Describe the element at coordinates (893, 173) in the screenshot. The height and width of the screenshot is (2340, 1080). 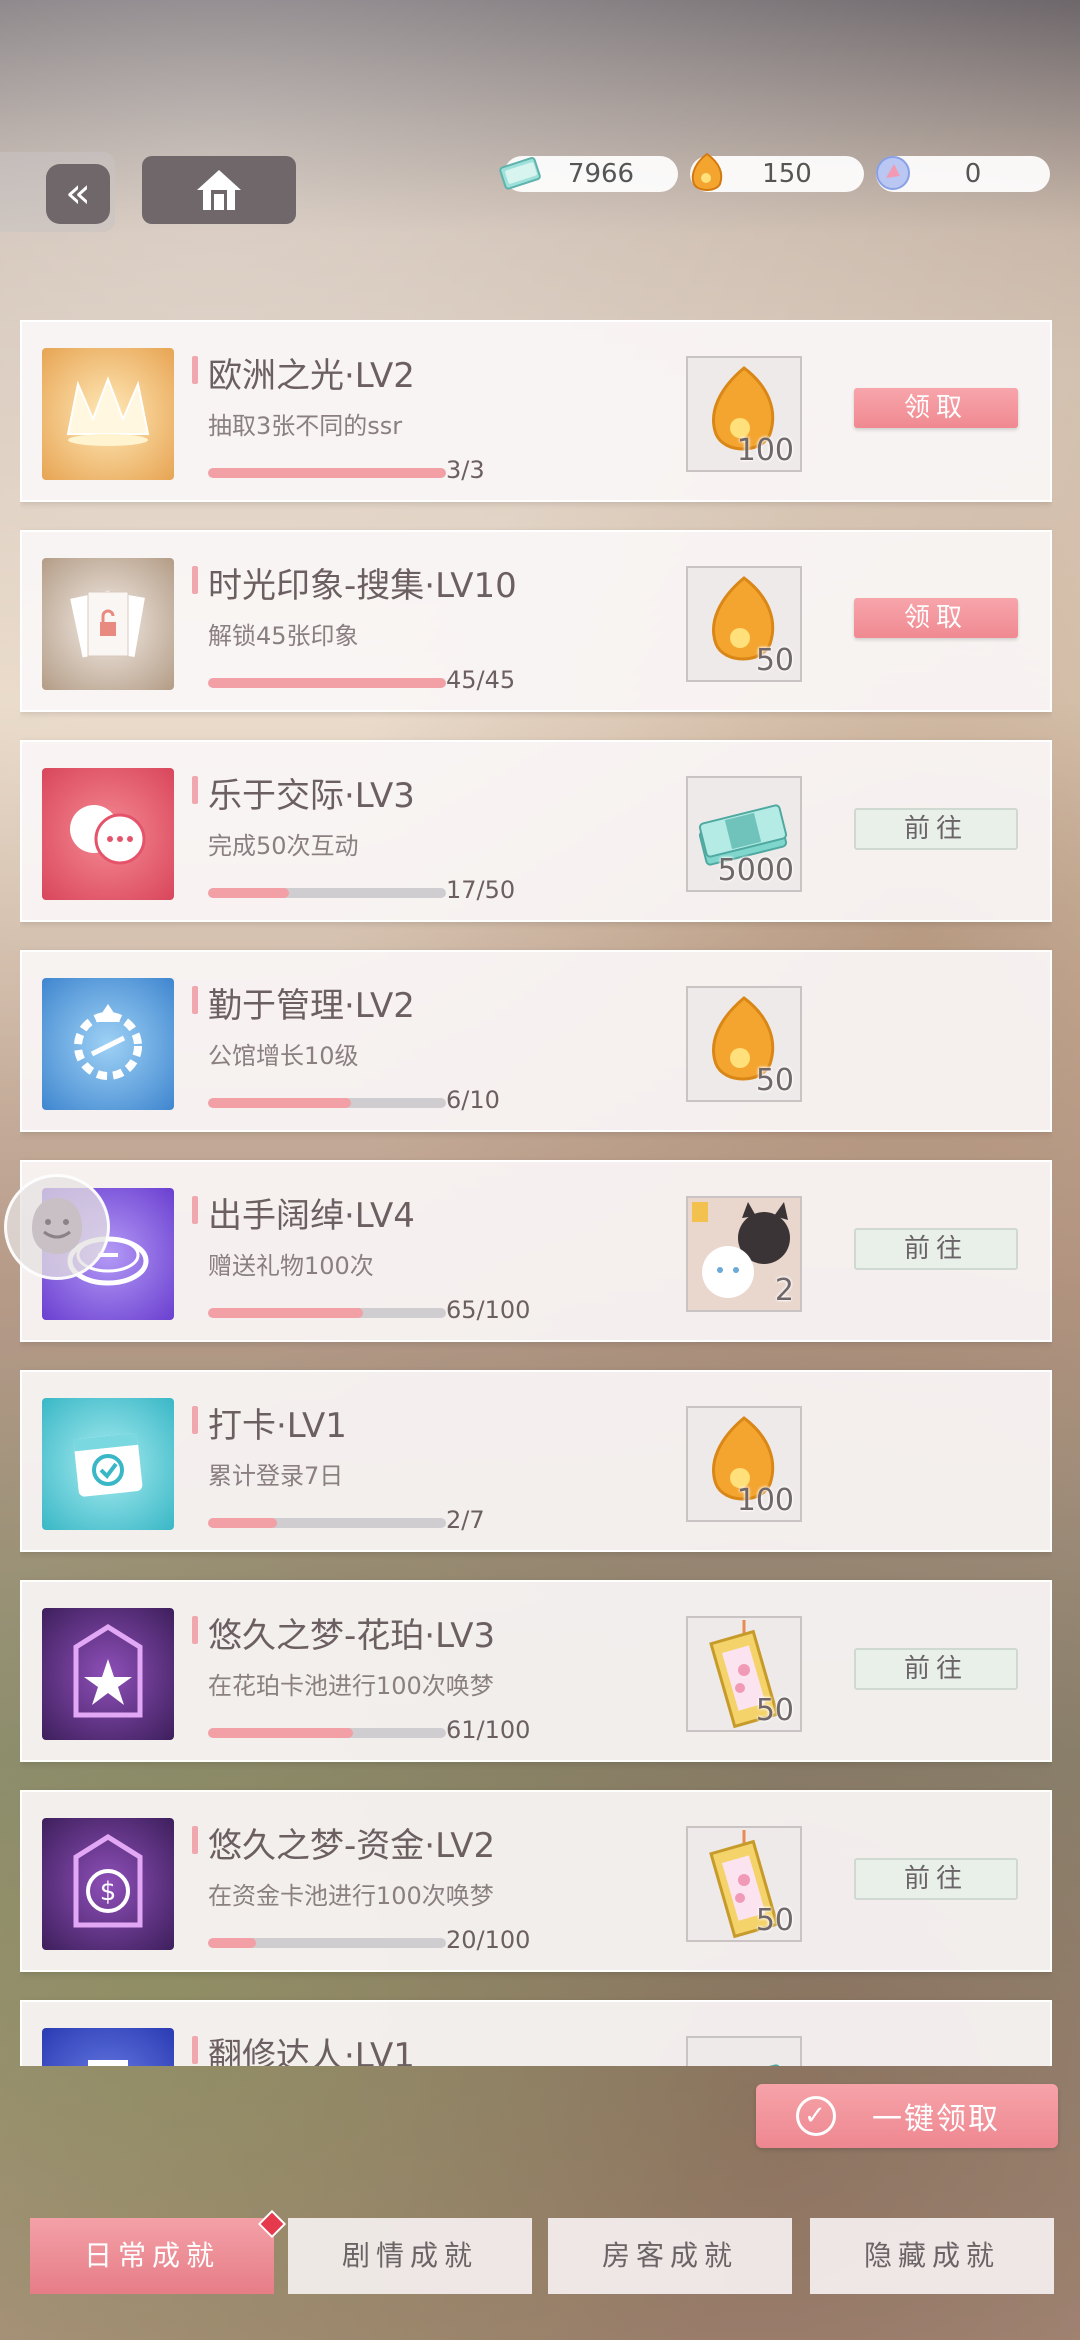
I see `crystal-icon` at that location.